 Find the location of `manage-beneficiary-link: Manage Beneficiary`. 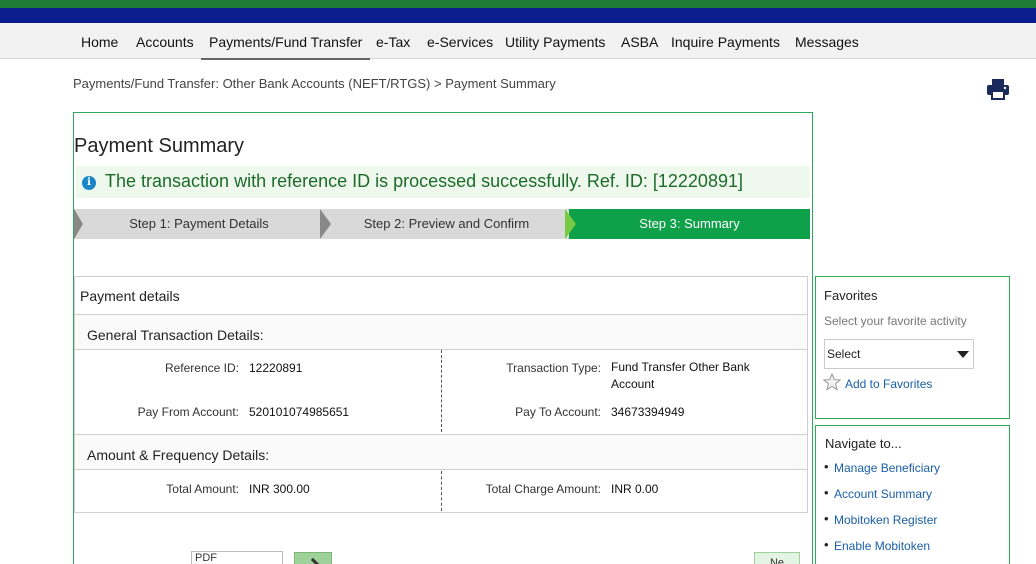

manage-beneficiary-link: Manage Beneficiary is located at coordinates (887, 468).